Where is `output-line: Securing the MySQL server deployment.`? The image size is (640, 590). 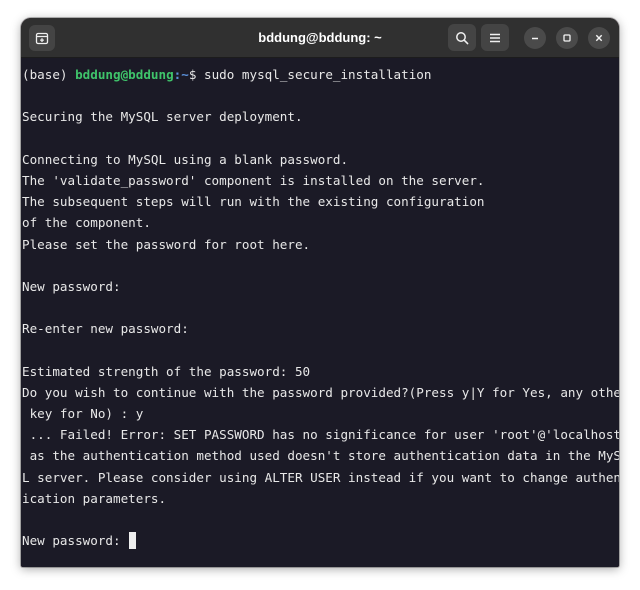 output-line: Securing the MySQL server deployment. is located at coordinates (162, 117).